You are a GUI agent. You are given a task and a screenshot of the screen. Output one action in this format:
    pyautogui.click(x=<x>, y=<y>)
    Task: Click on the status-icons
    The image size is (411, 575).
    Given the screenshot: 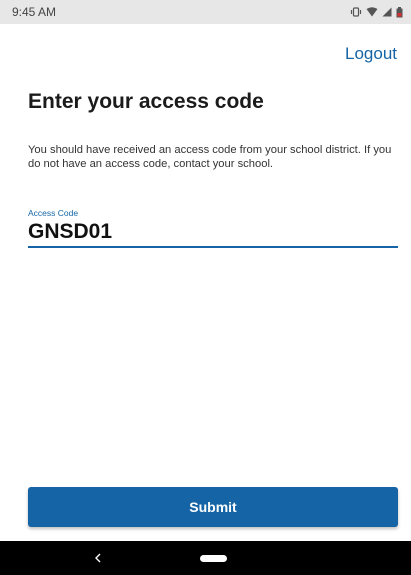 What is the action you would take?
    pyautogui.click(x=376, y=12)
    